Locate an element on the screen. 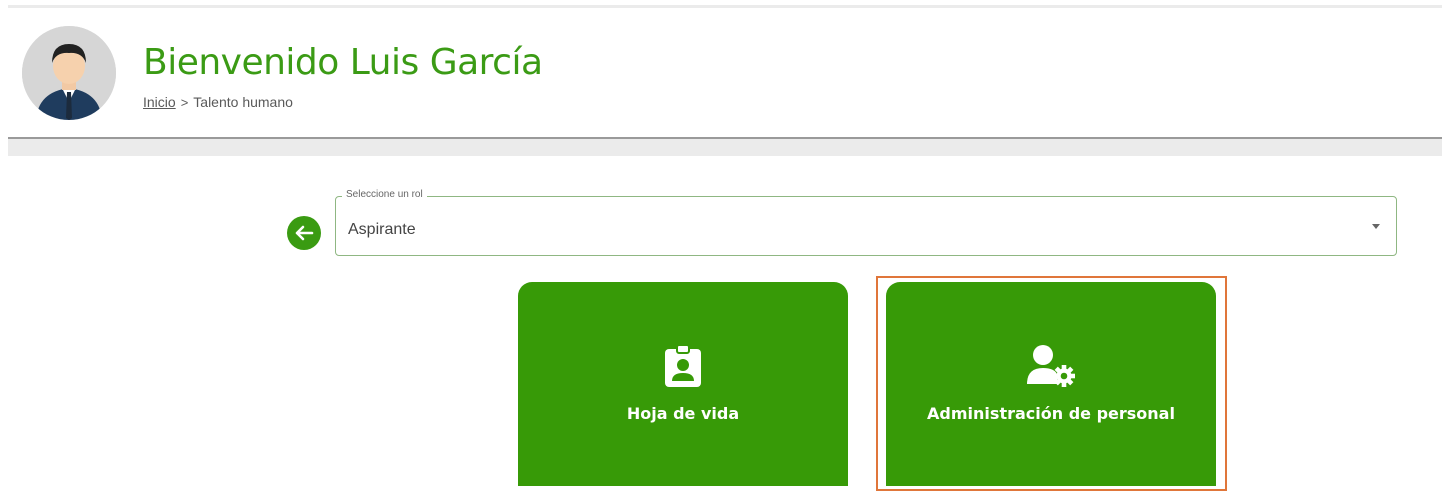 This screenshot has height=491, width=1450. breadcrumb-current: Talento humano is located at coordinates (243, 102).